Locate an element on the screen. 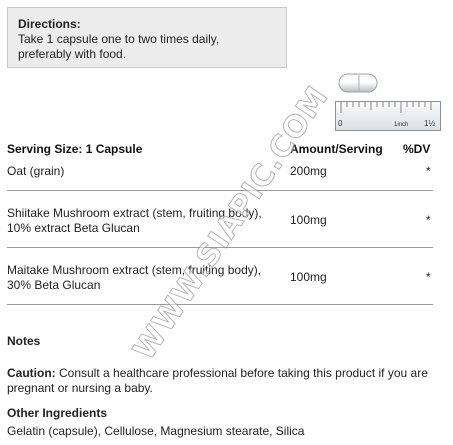 This screenshot has height=445, width=453. caution-label: Caution: is located at coordinates (31, 373).